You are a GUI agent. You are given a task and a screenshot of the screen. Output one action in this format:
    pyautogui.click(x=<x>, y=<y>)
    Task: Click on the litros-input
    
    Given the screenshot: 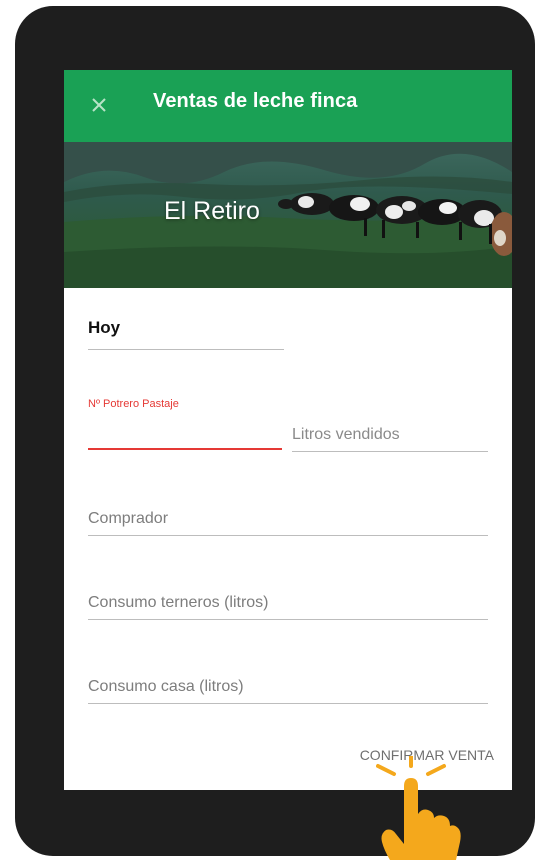 What is the action you would take?
    pyautogui.click(x=390, y=435)
    